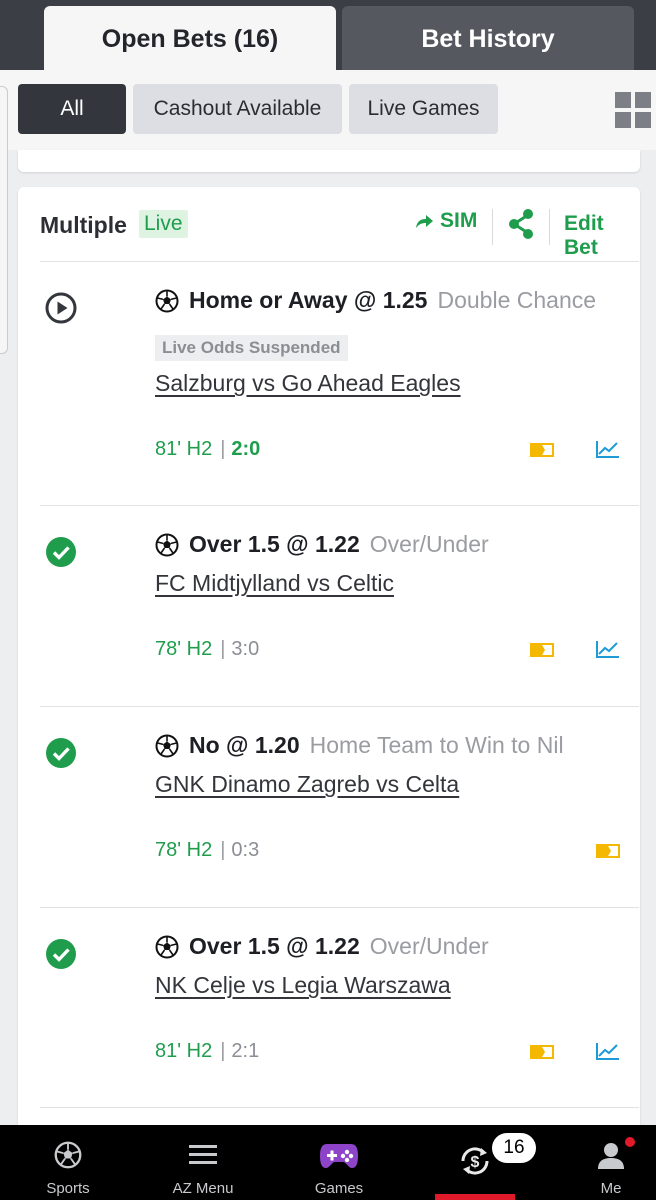 The image size is (656, 1200). I want to click on sim-button: SIM, so click(445, 221).